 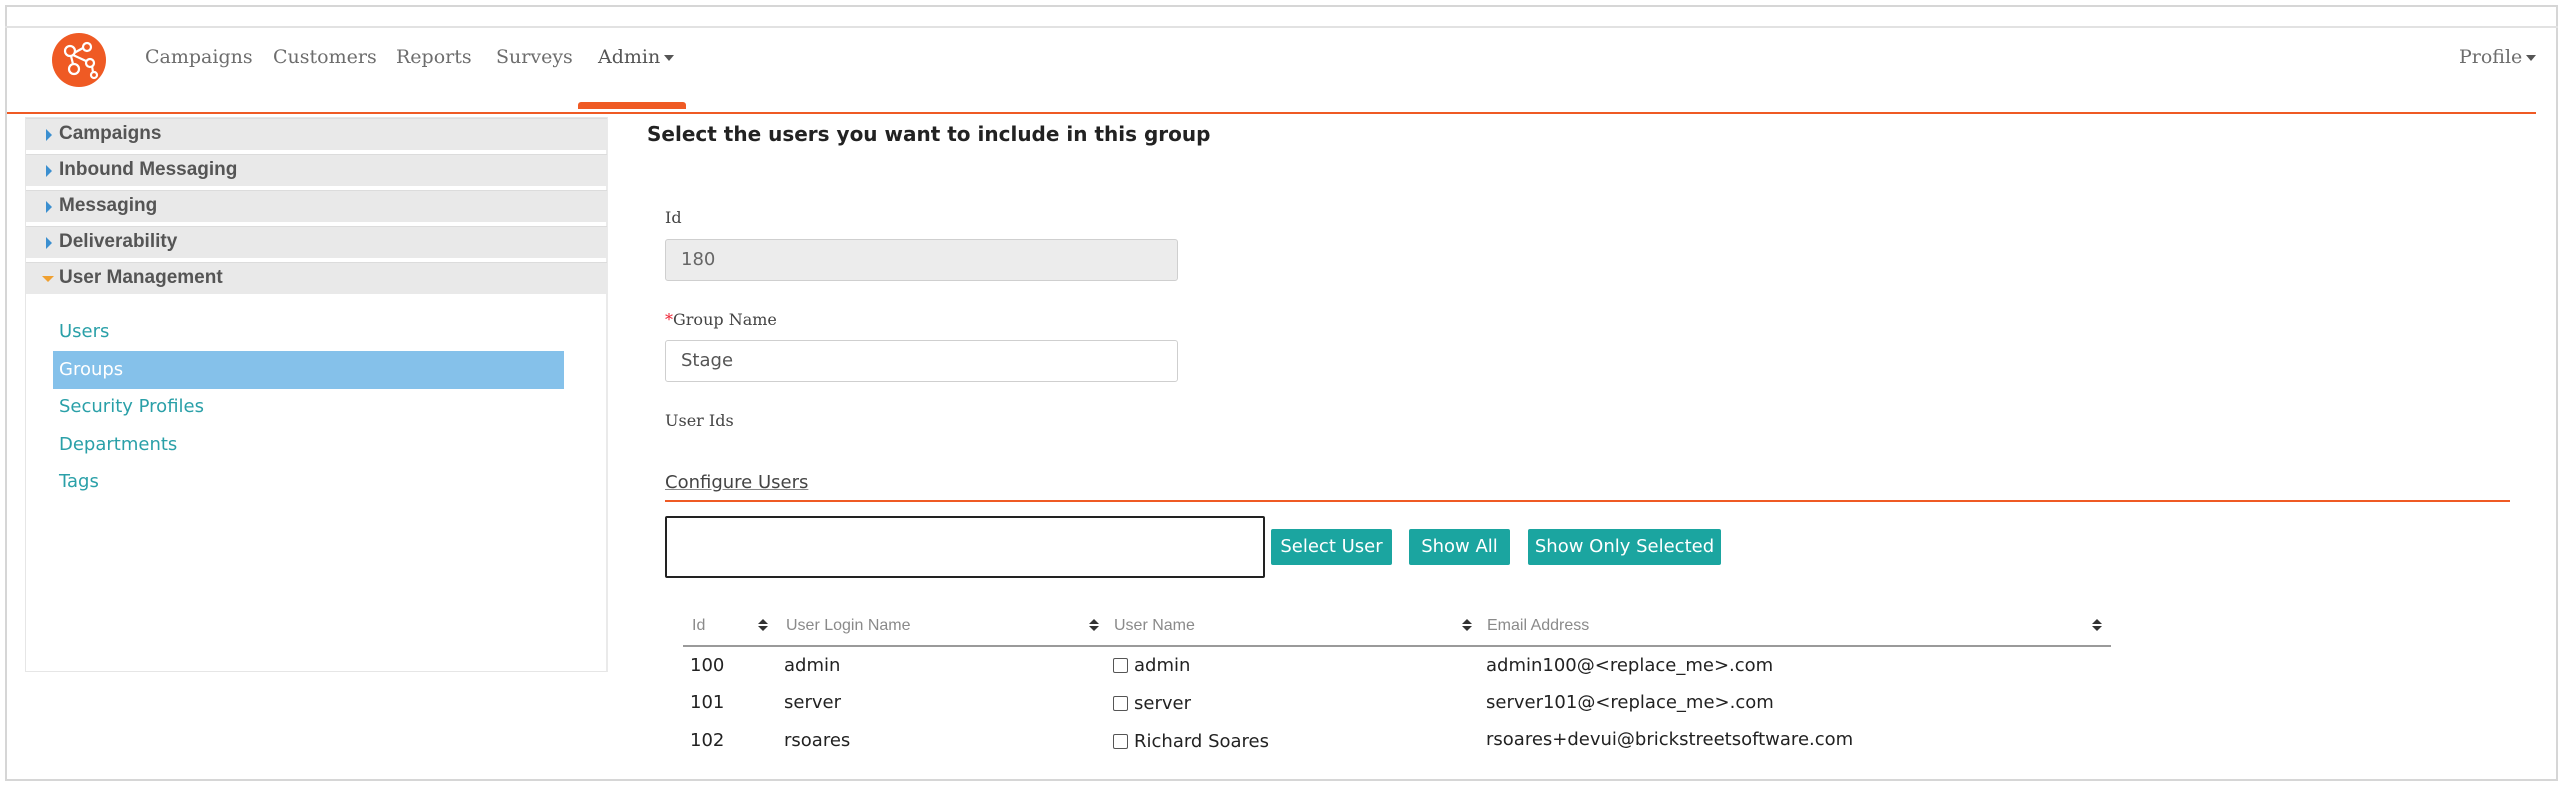 I want to click on cell-email: rsoares+devui@brickstreetsoftware.com, so click(x=1670, y=739).